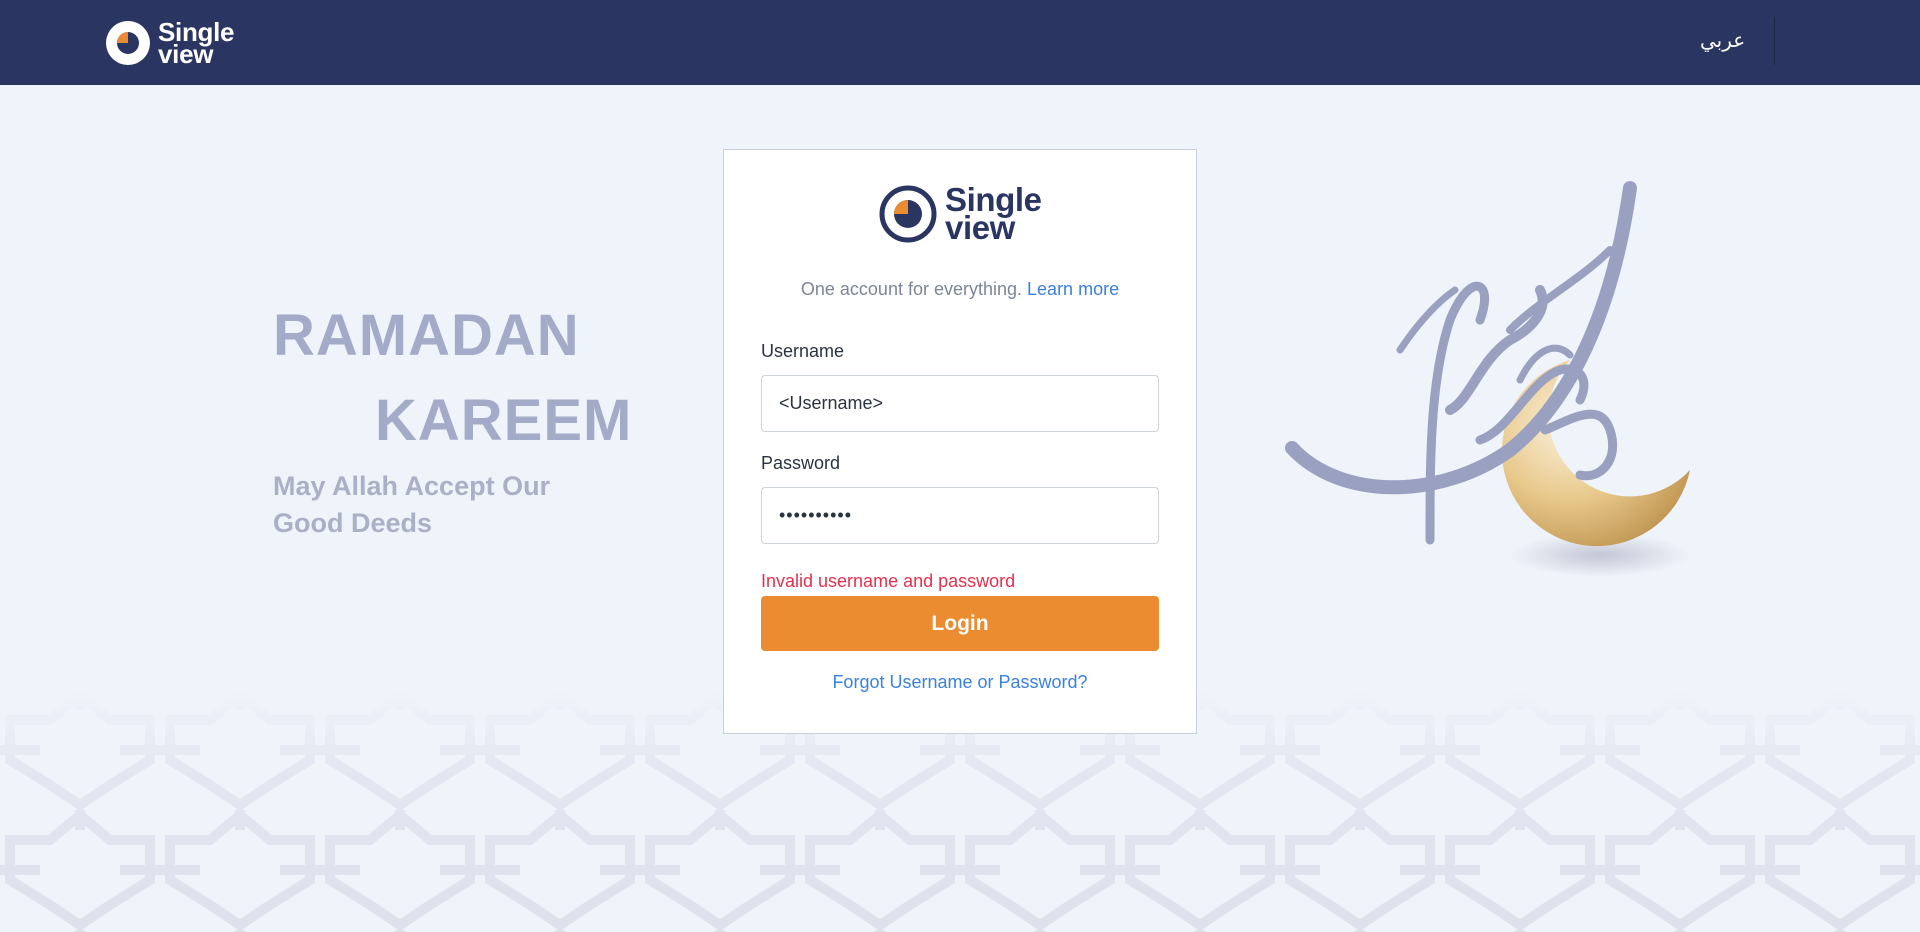  What do you see at coordinates (960, 682) in the screenshot?
I see `forgot-credentials-link: Forgot Username or Password?` at bounding box center [960, 682].